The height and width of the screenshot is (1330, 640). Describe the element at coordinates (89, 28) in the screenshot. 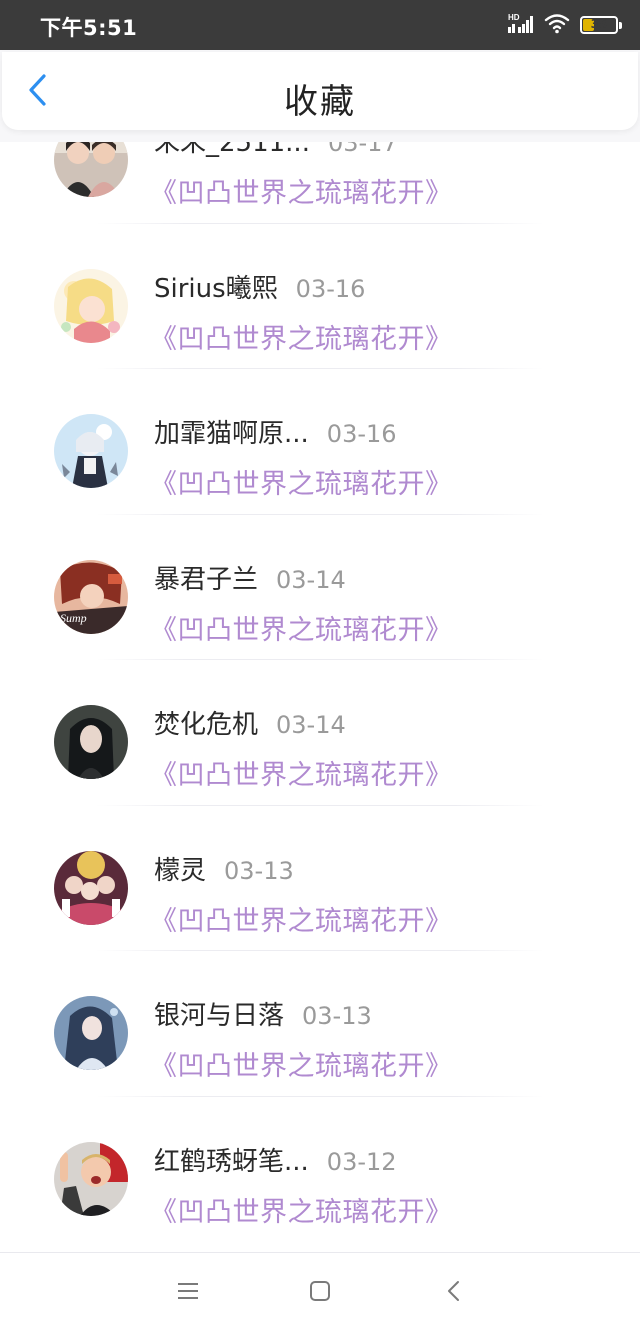

I see `status-time: 下午5:51` at that location.